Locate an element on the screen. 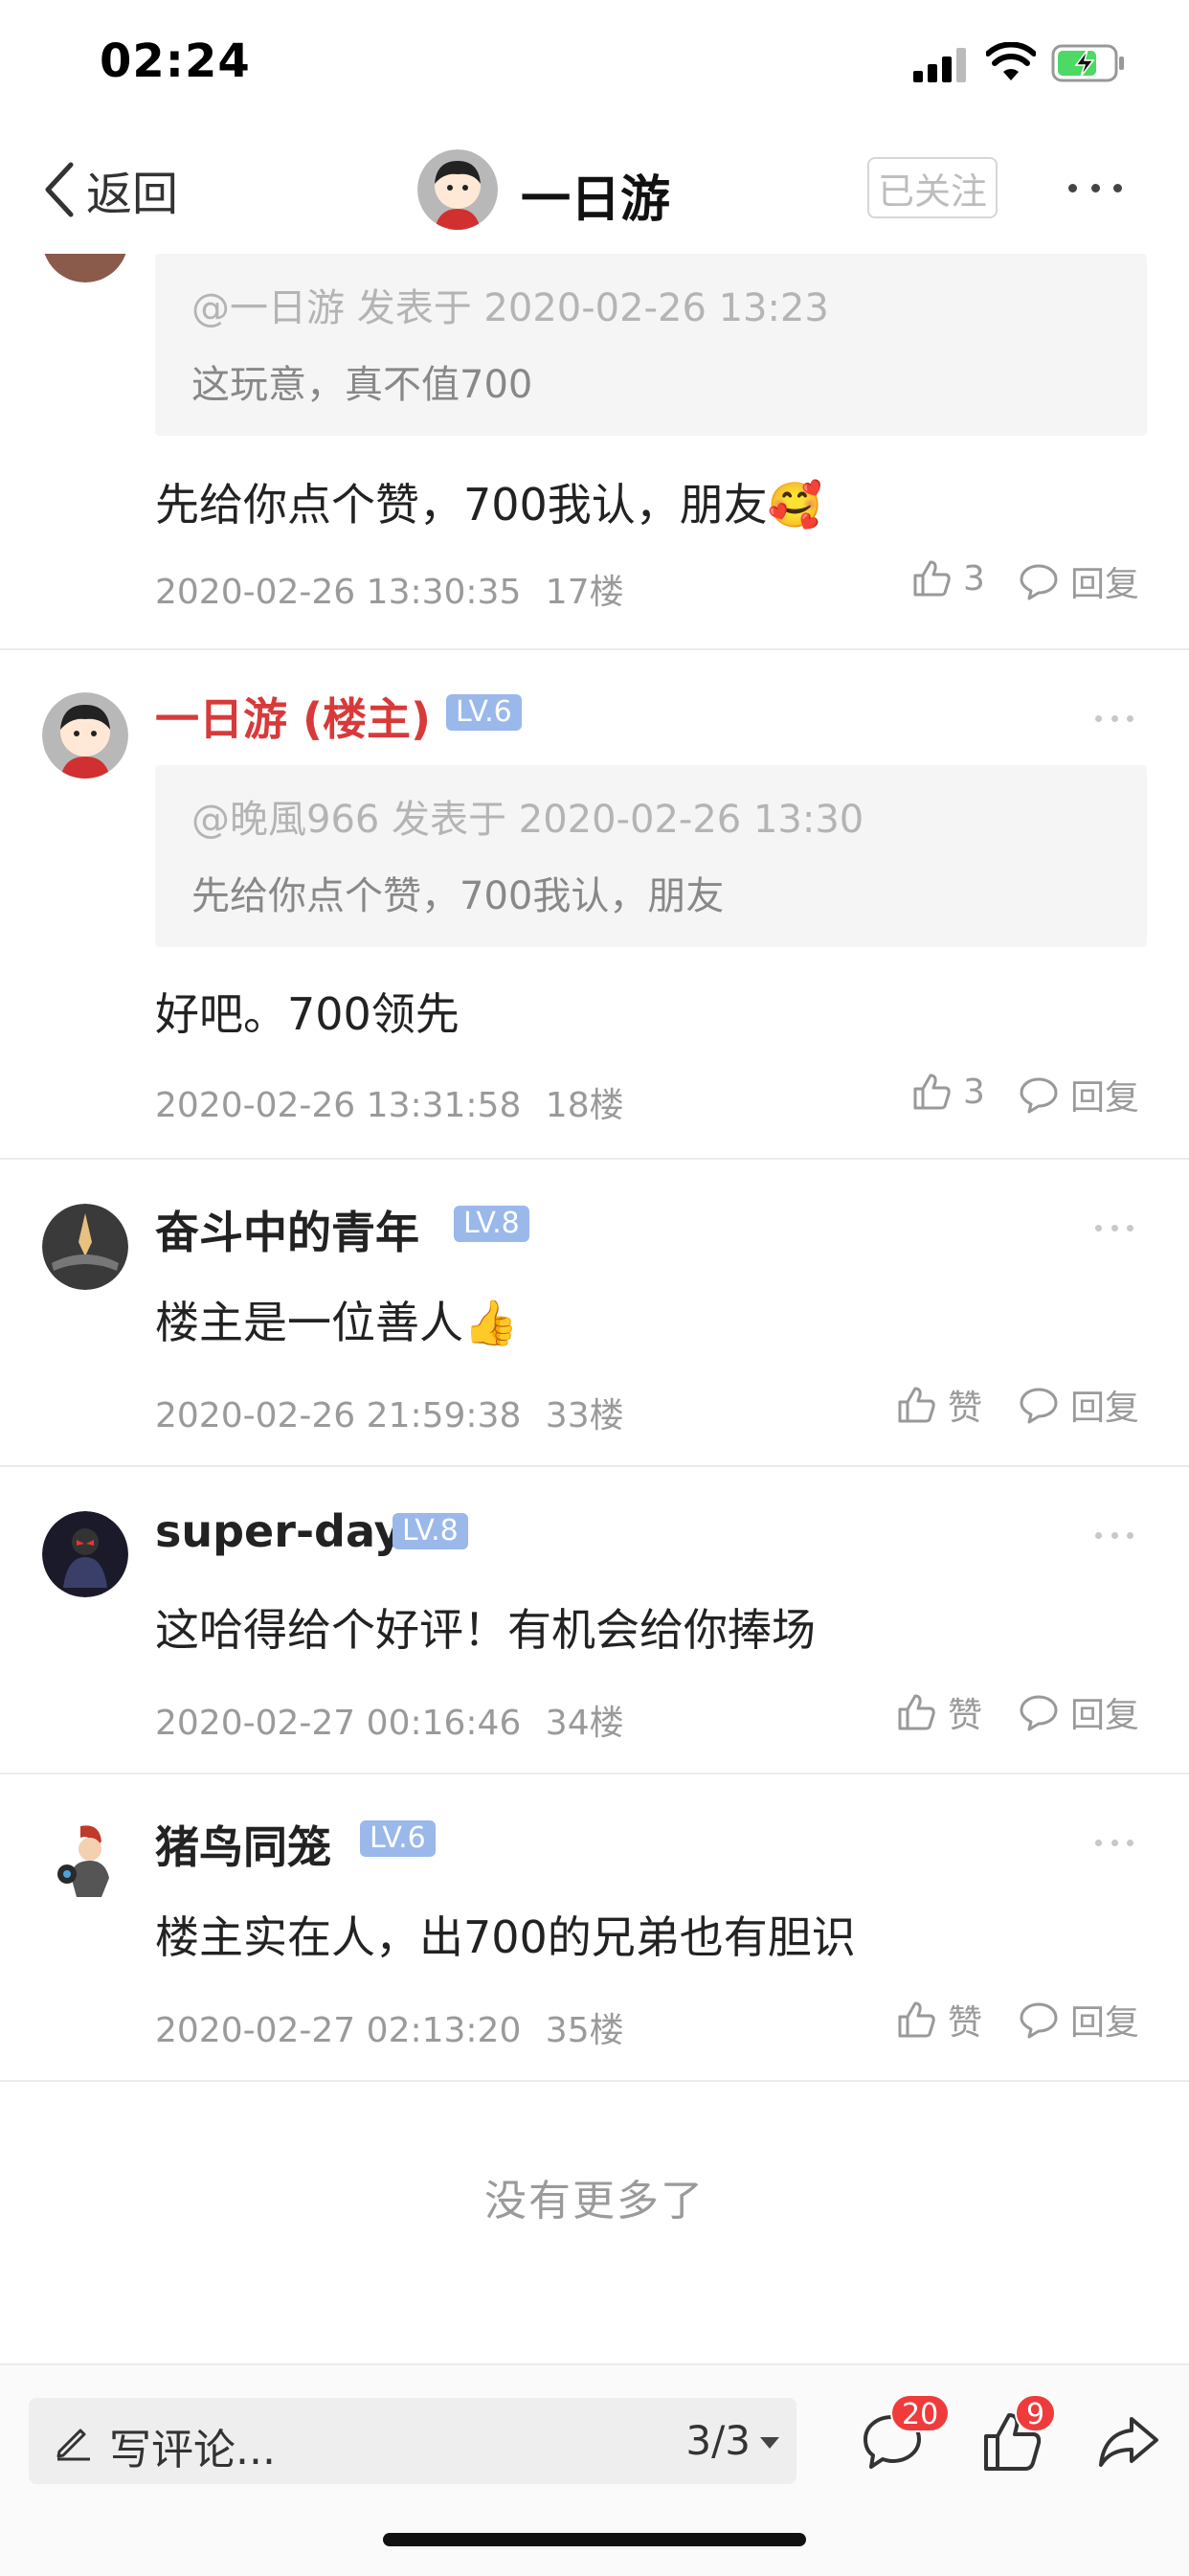 This screenshot has width=1189, height=2576. comment-body: 好吧。700领先 is located at coordinates (307, 1014).